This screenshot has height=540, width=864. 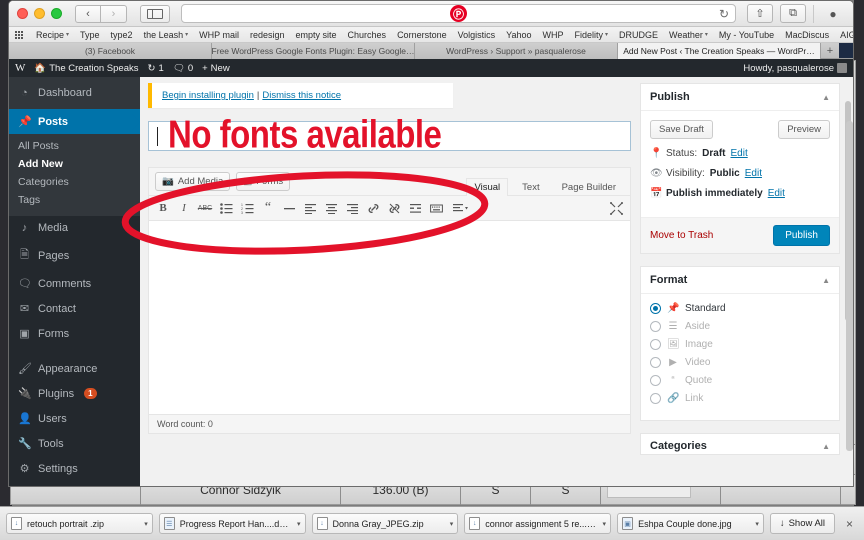 I want to click on download-item: ▣ Eshpa Couple done.jpg ▾, so click(x=690, y=523).